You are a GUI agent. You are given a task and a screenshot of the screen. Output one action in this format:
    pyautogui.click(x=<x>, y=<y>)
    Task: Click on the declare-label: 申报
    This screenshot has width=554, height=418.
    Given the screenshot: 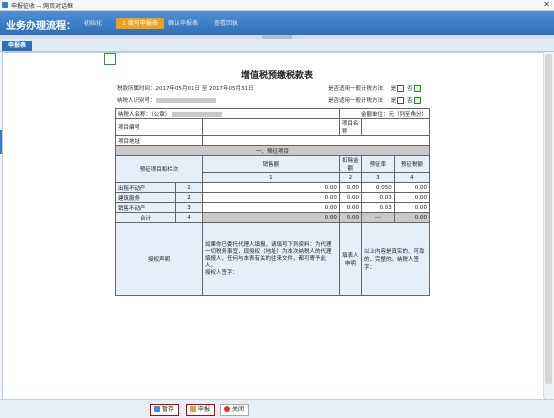 What is the action you would take?
    pyautogui.click(x=204, y=409)
    